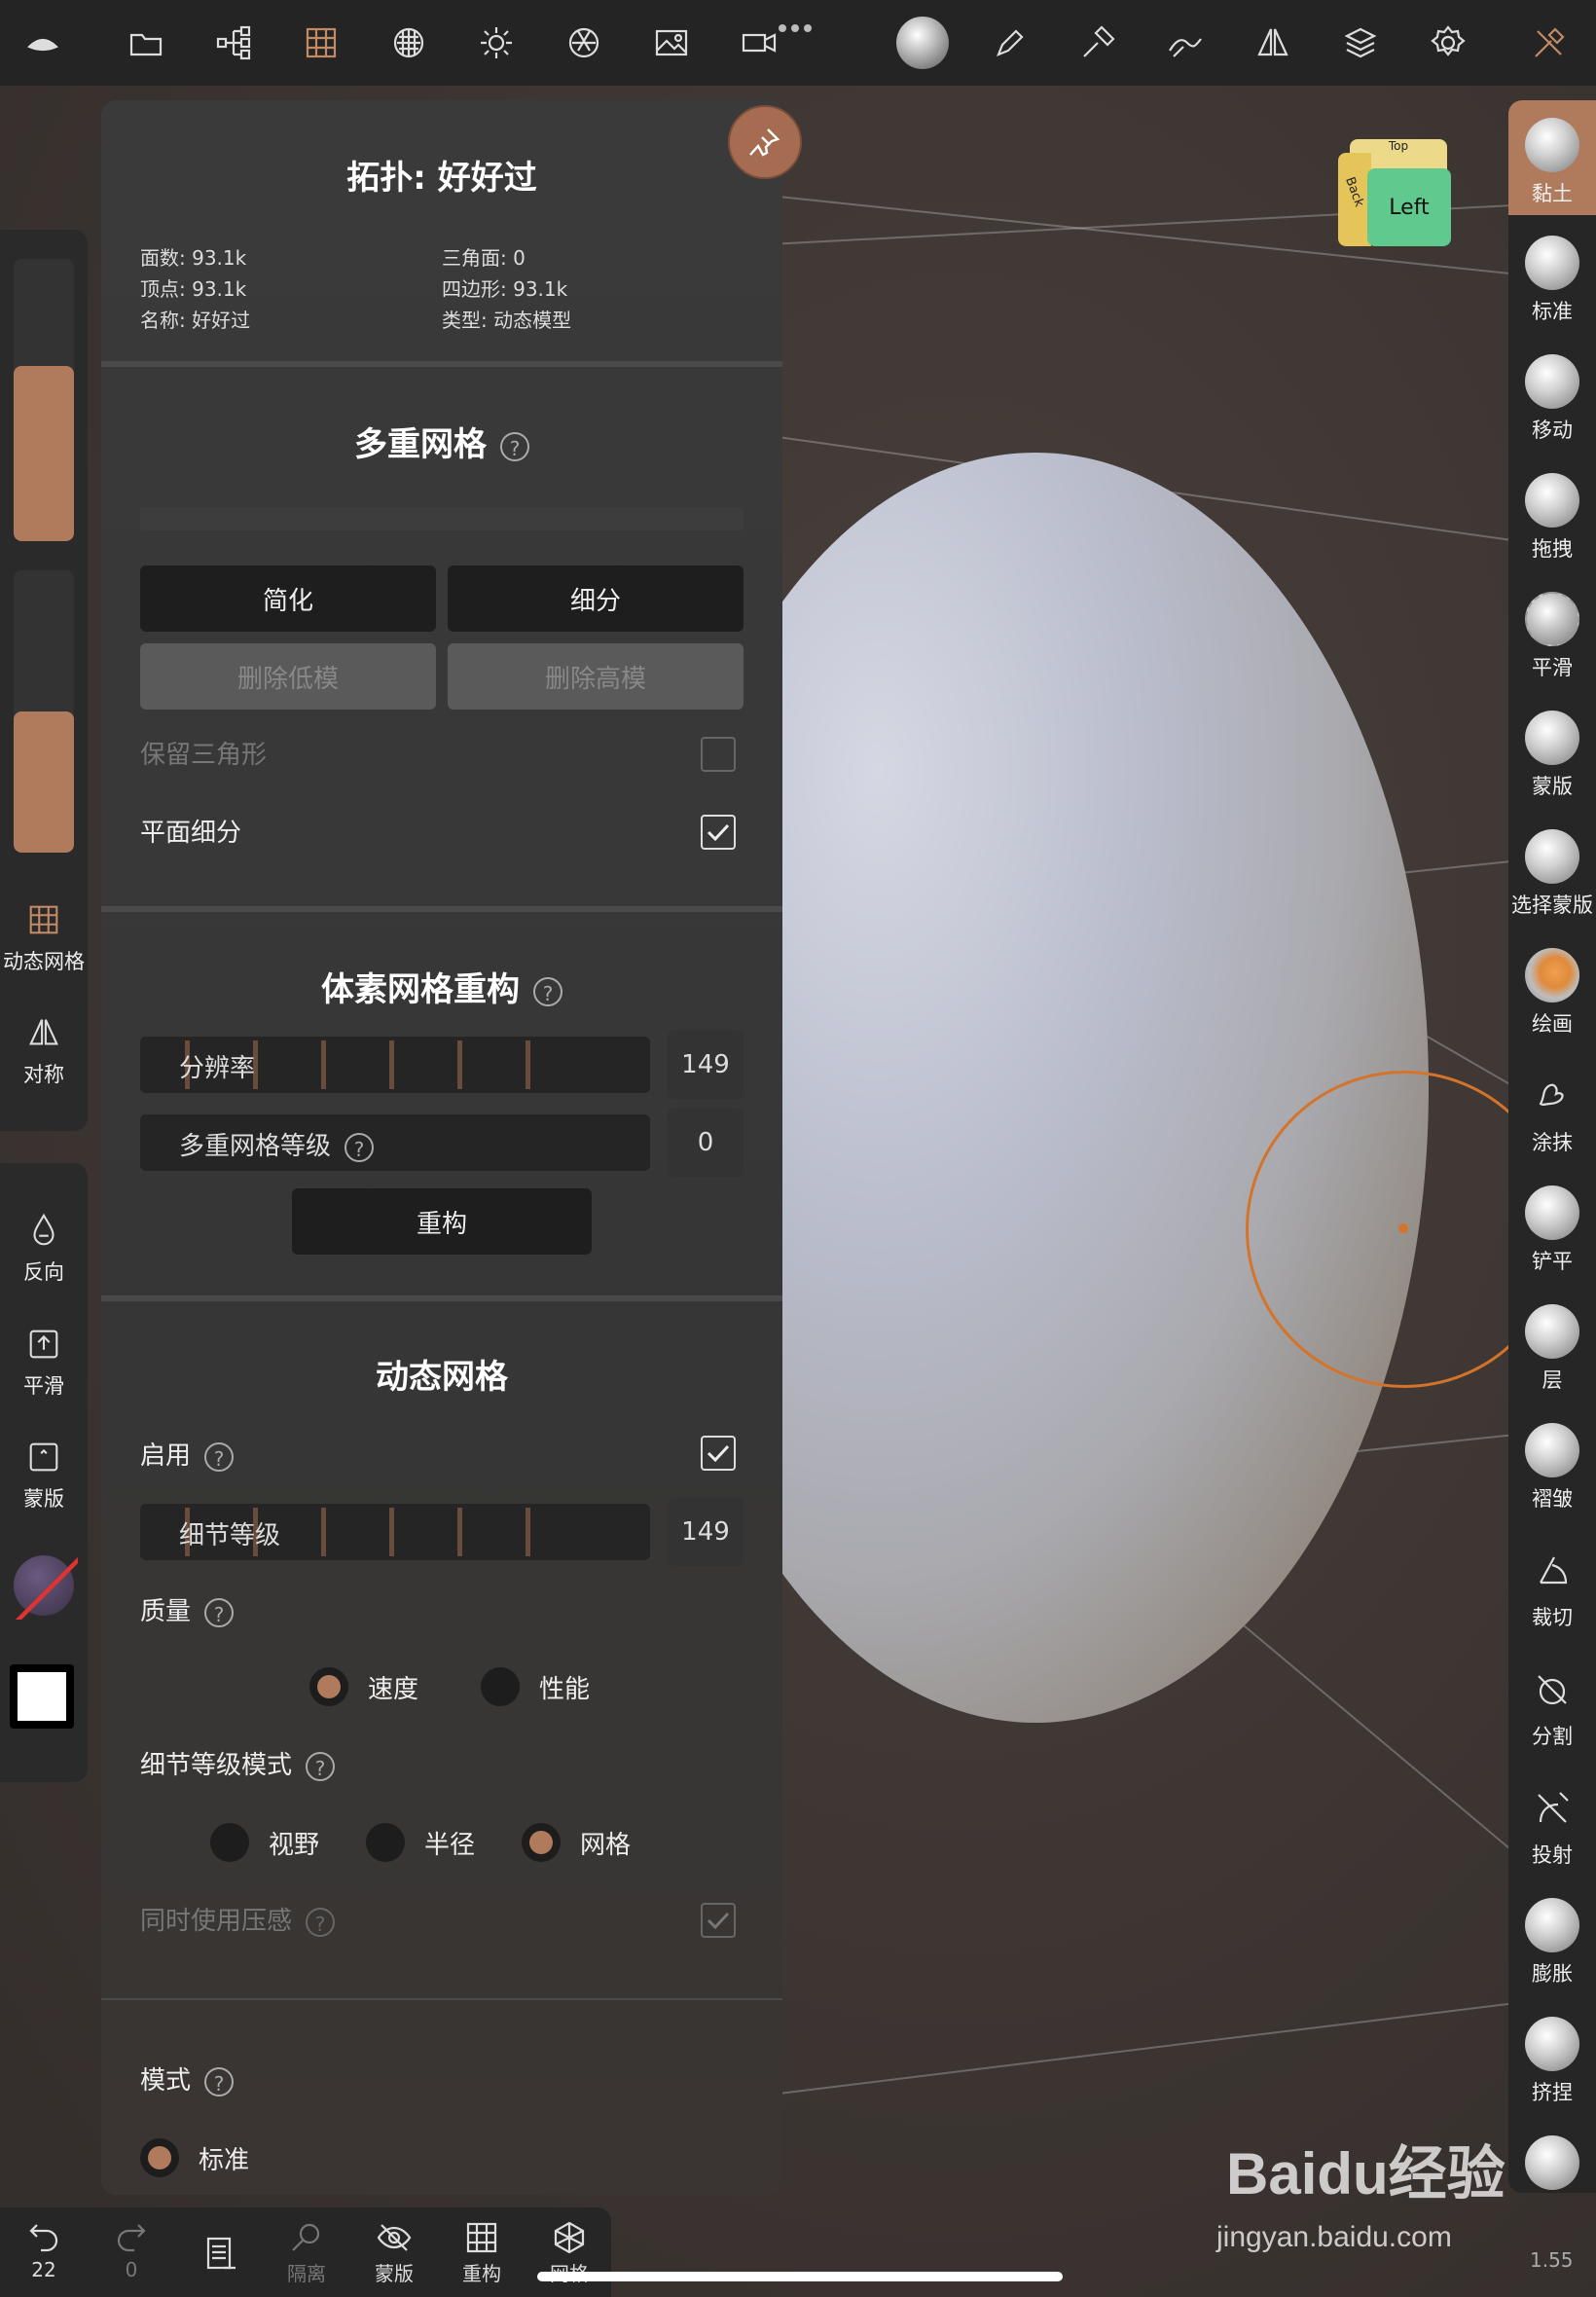 Image resolution: width=1596 pixels, height=2297 pixels. What do you see at coordinates (718, 1920) in the screenshot?
I see `pressure-checkbox` at bounding box center [718, 1920].